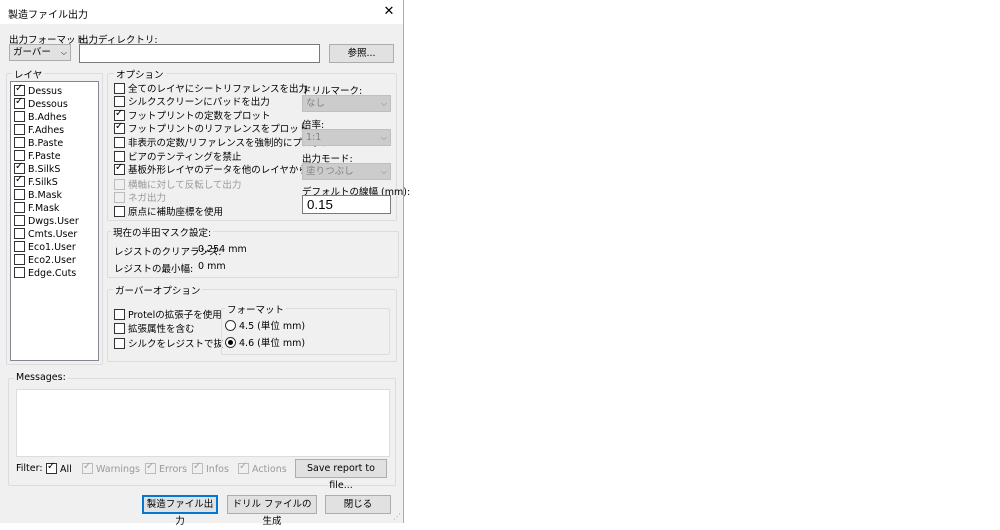 Image resolution: width=1000 pixels, height=530 pixels. What do you see at coordinates (59, 468) in the screenshot?
I see `filter-checkbox: All` at bounding box center [59, 468].